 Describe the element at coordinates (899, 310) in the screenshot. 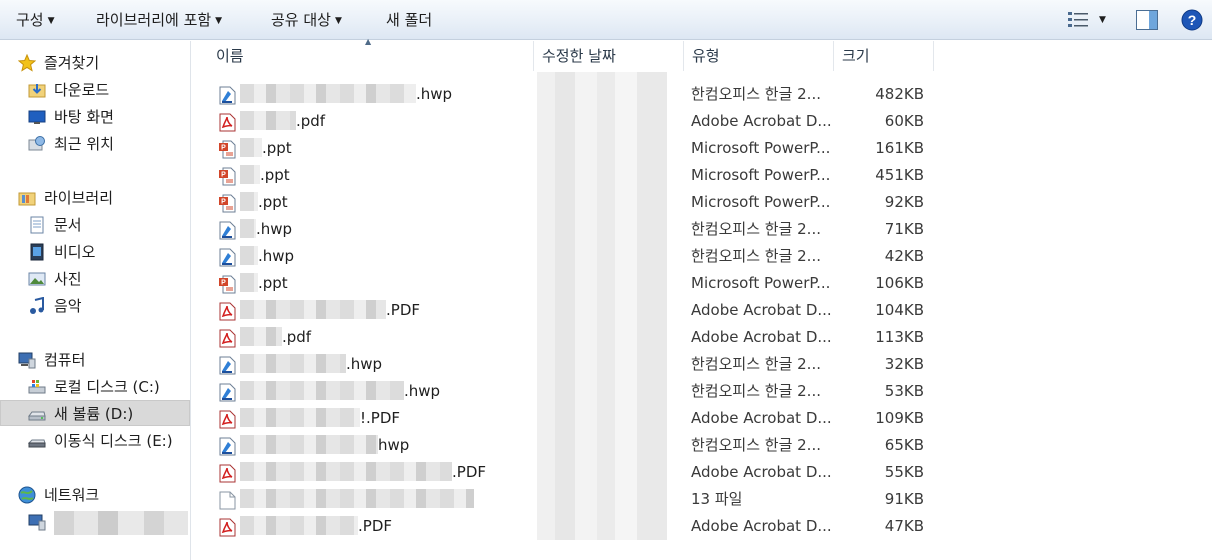

I see `file-size: 104KB` at that location.